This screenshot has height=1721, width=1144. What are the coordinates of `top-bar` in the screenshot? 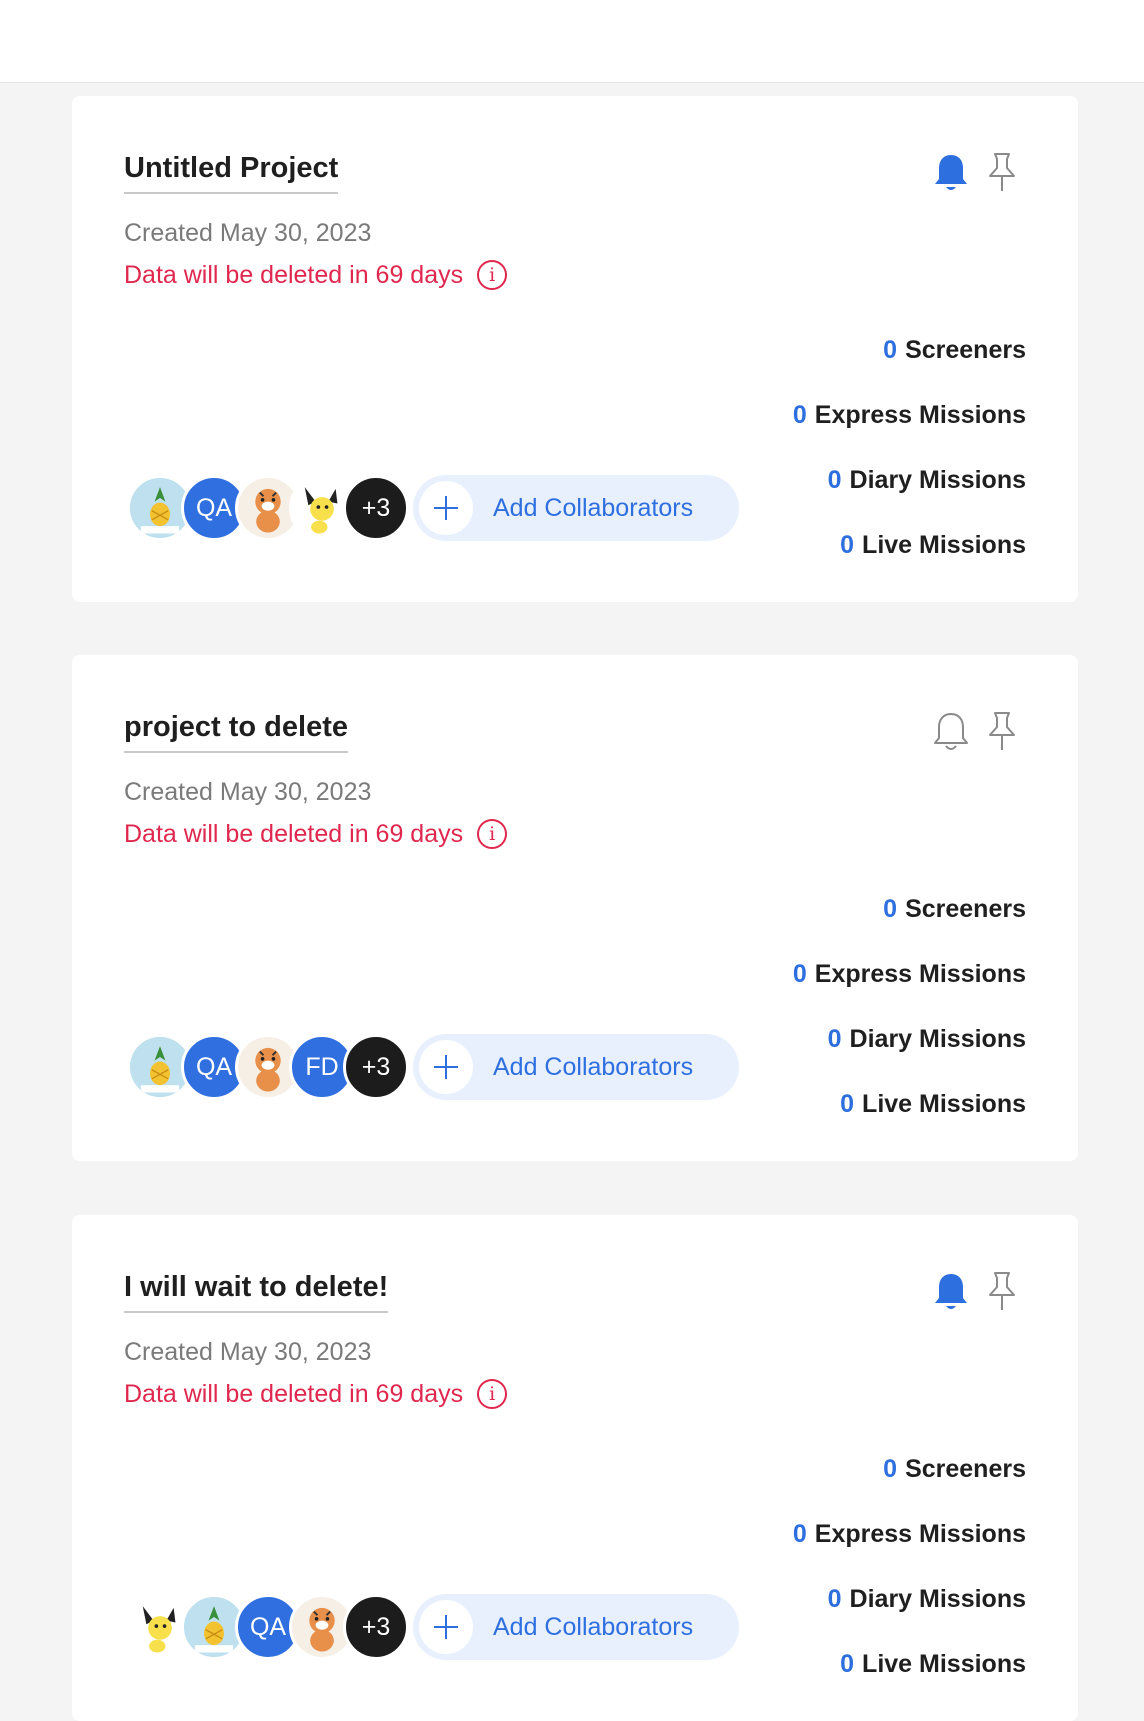 It's located at (572, 41).